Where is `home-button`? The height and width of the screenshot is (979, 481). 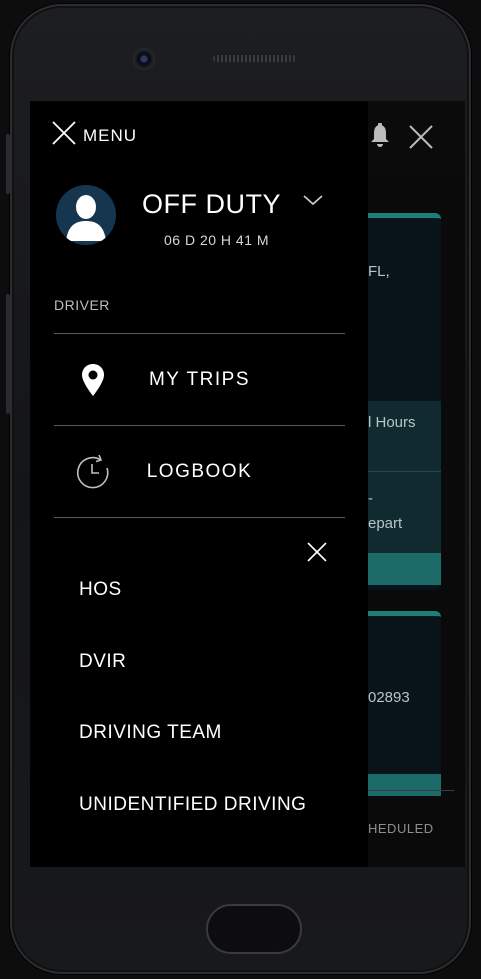 home-button is located at coordinates (254, 929).